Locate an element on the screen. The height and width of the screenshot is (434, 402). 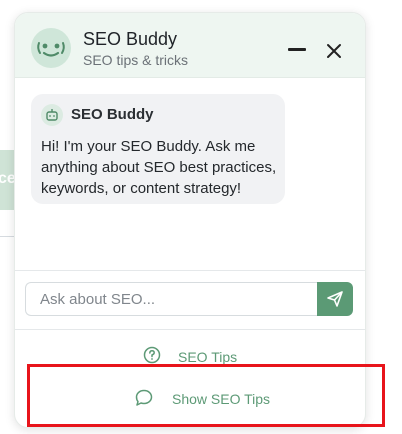
seo-tips-header: SEO Tips is located at coordinates (190, 350).